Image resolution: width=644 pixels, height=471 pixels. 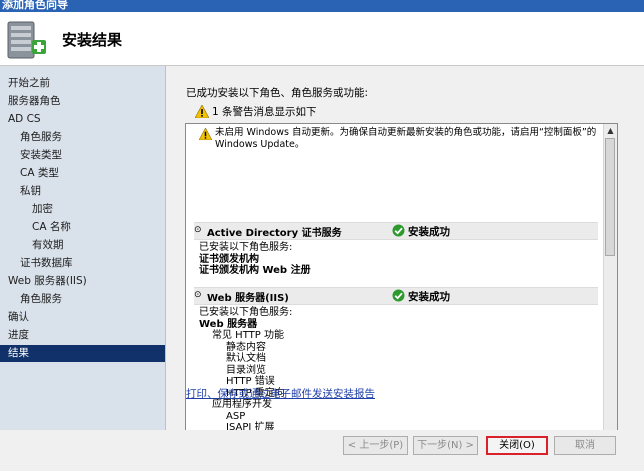 I want to click on sidebar-item: 开始之前, so click(x=82, y=83).